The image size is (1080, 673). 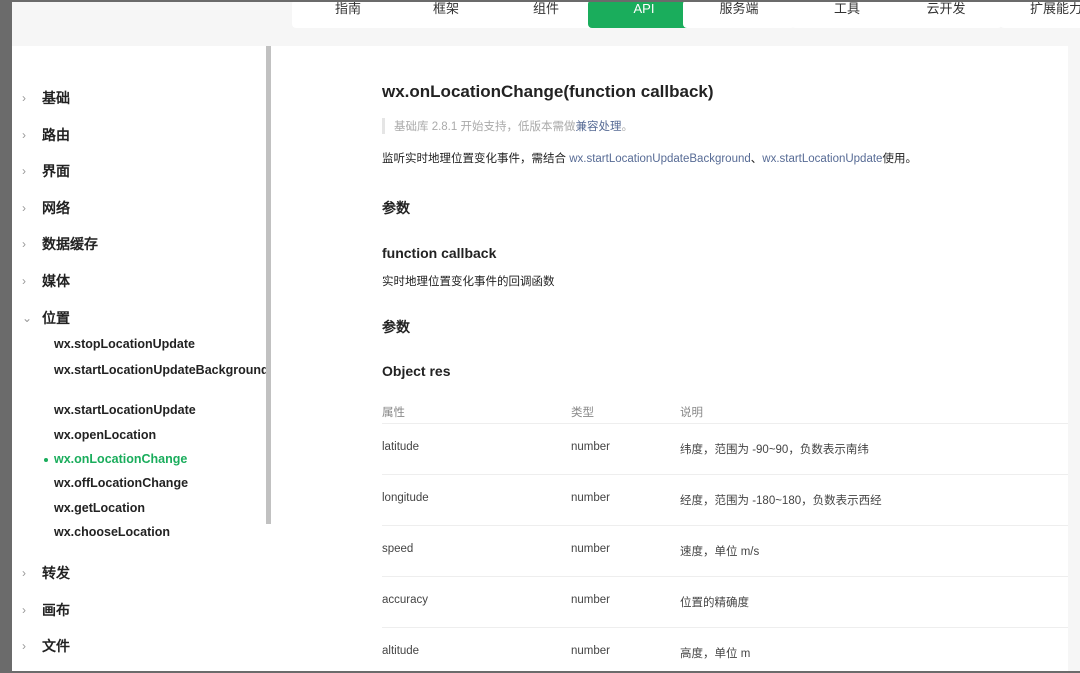 What do you see at coordinates (946, 15) in the screenshot?
I see `nav-tab: 云开发` at bounding box center [946, 15].